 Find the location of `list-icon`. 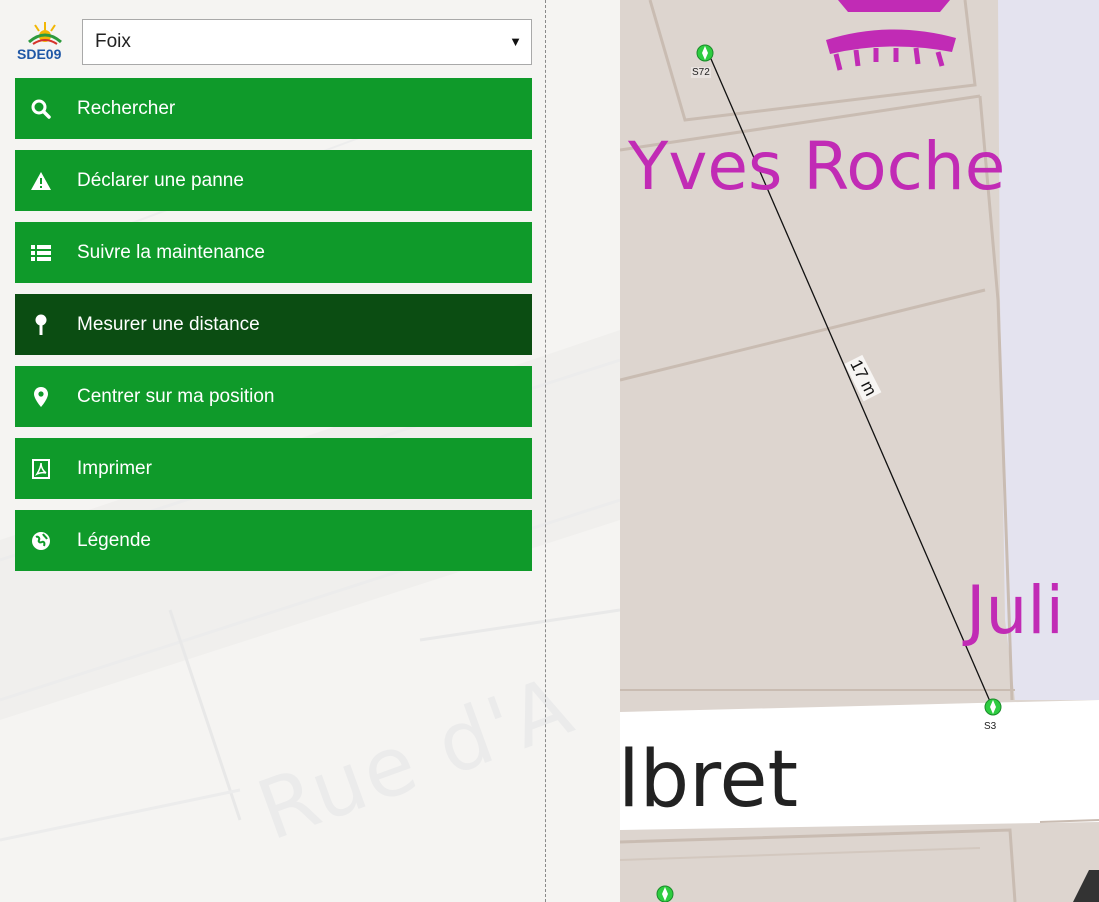

list-icon is located at coordinates (41, 252).